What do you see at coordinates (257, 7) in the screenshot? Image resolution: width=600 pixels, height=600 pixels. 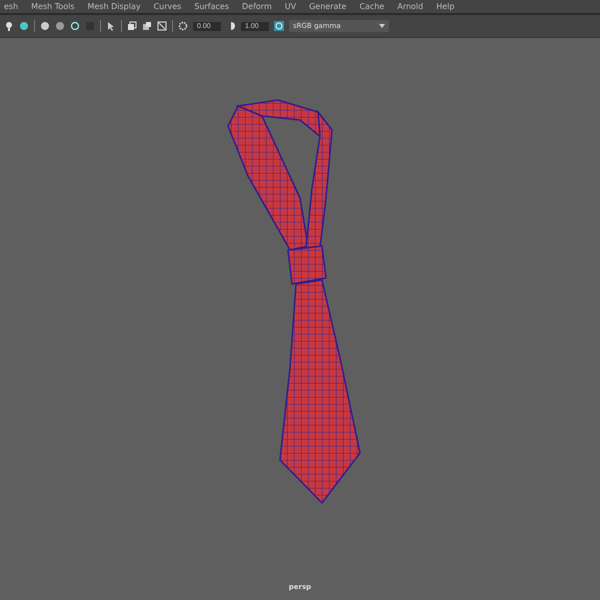 I see `menu-item: Deform` at bounding box center [257, 7].